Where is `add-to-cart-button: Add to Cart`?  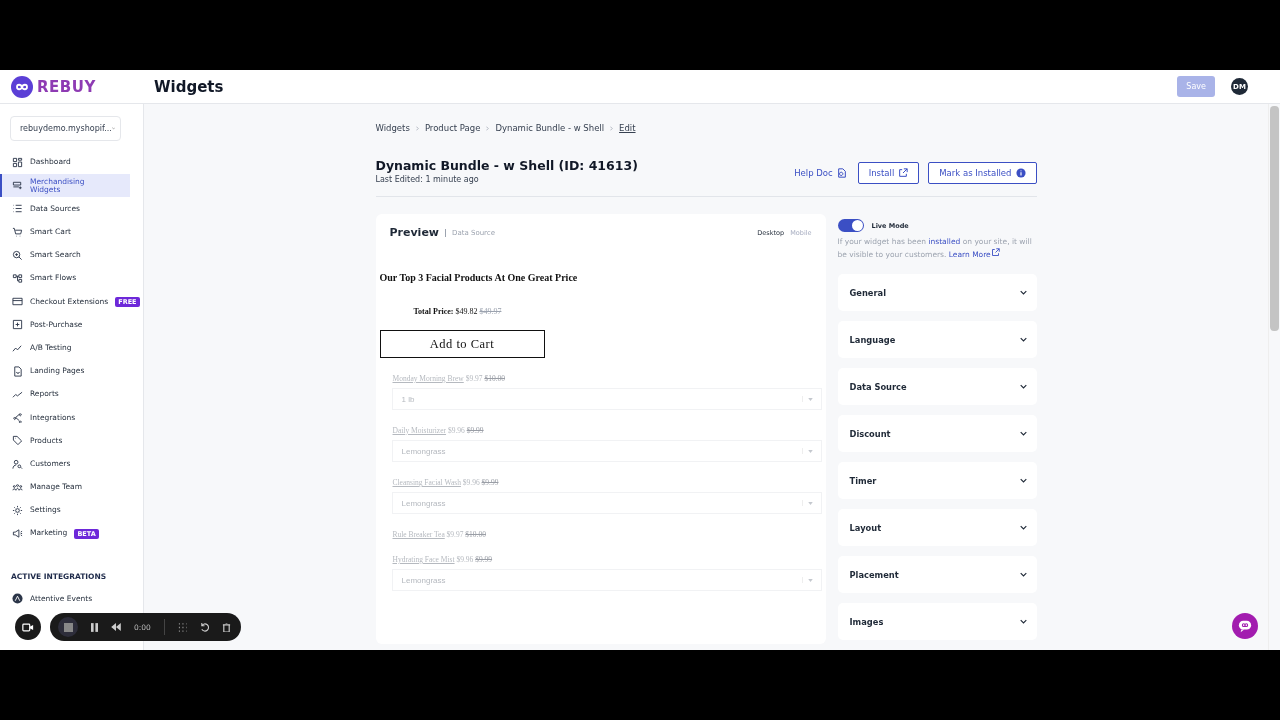 add-to-cart-button: Add to Cart is located at coordinates (462, 344).